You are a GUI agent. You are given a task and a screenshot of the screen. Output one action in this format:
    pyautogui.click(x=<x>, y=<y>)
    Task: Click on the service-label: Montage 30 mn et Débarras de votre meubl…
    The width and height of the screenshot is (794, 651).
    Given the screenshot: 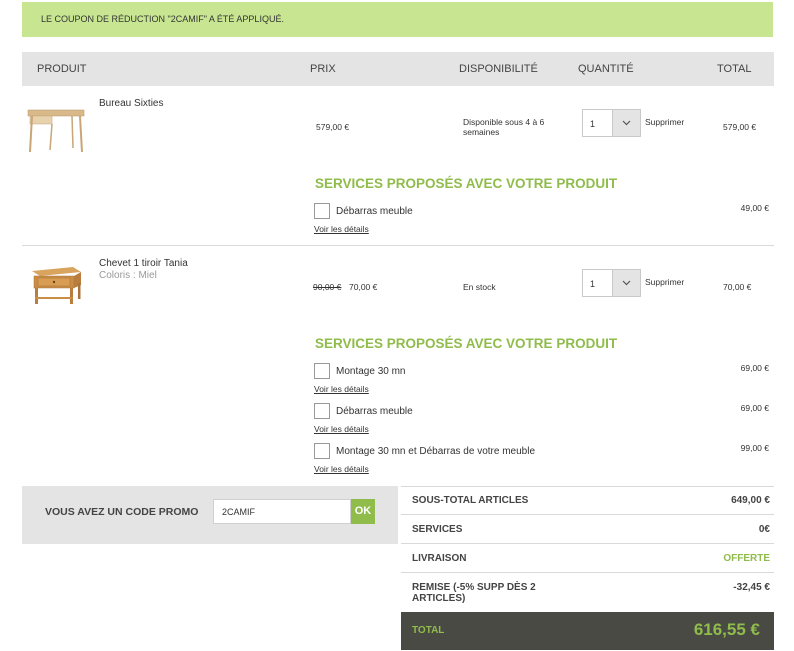 What is the action you would take?
    pyautogui.click(x=435, y=451)
    